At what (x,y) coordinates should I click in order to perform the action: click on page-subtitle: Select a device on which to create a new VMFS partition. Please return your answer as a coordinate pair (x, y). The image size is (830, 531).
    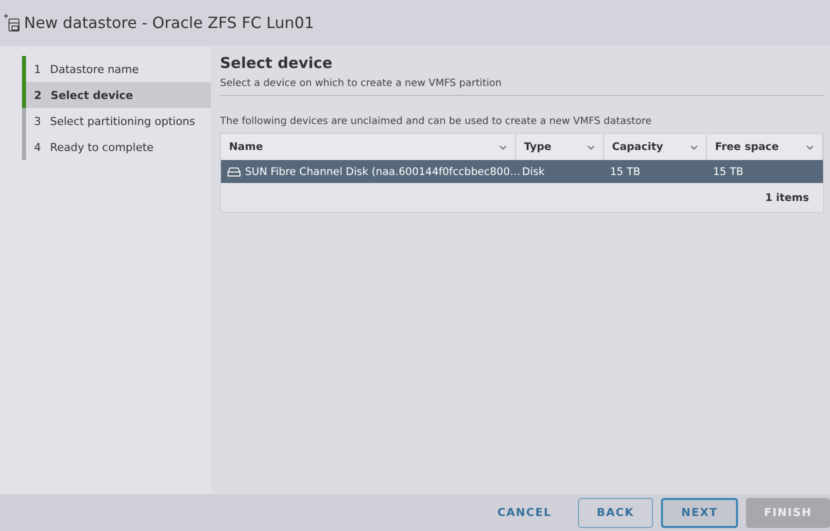
    Looking at the image, I should click on (522, 87).